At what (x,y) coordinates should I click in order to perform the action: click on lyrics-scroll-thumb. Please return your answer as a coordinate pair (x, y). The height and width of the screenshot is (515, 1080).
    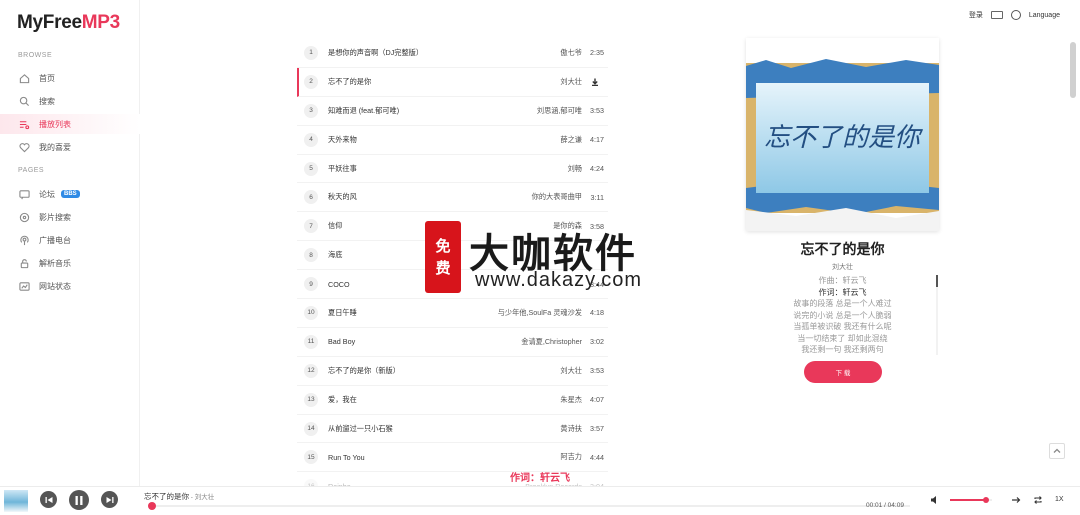
    Looking at the image, I should click on (937, 281).